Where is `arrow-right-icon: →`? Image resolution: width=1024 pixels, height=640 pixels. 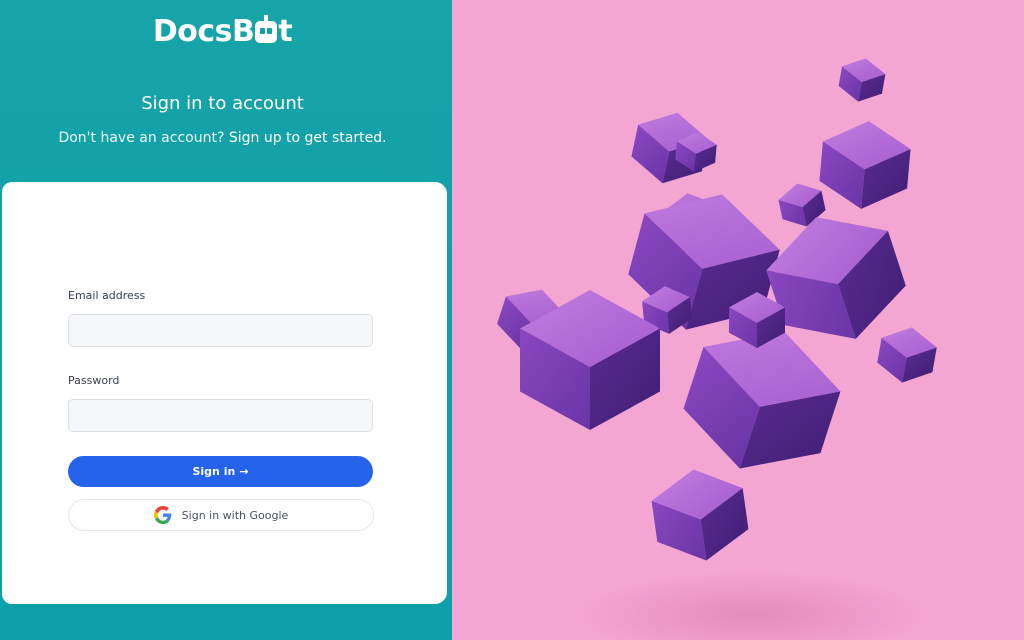 arrow-right-icon: → is located at coordinates (244, 471).